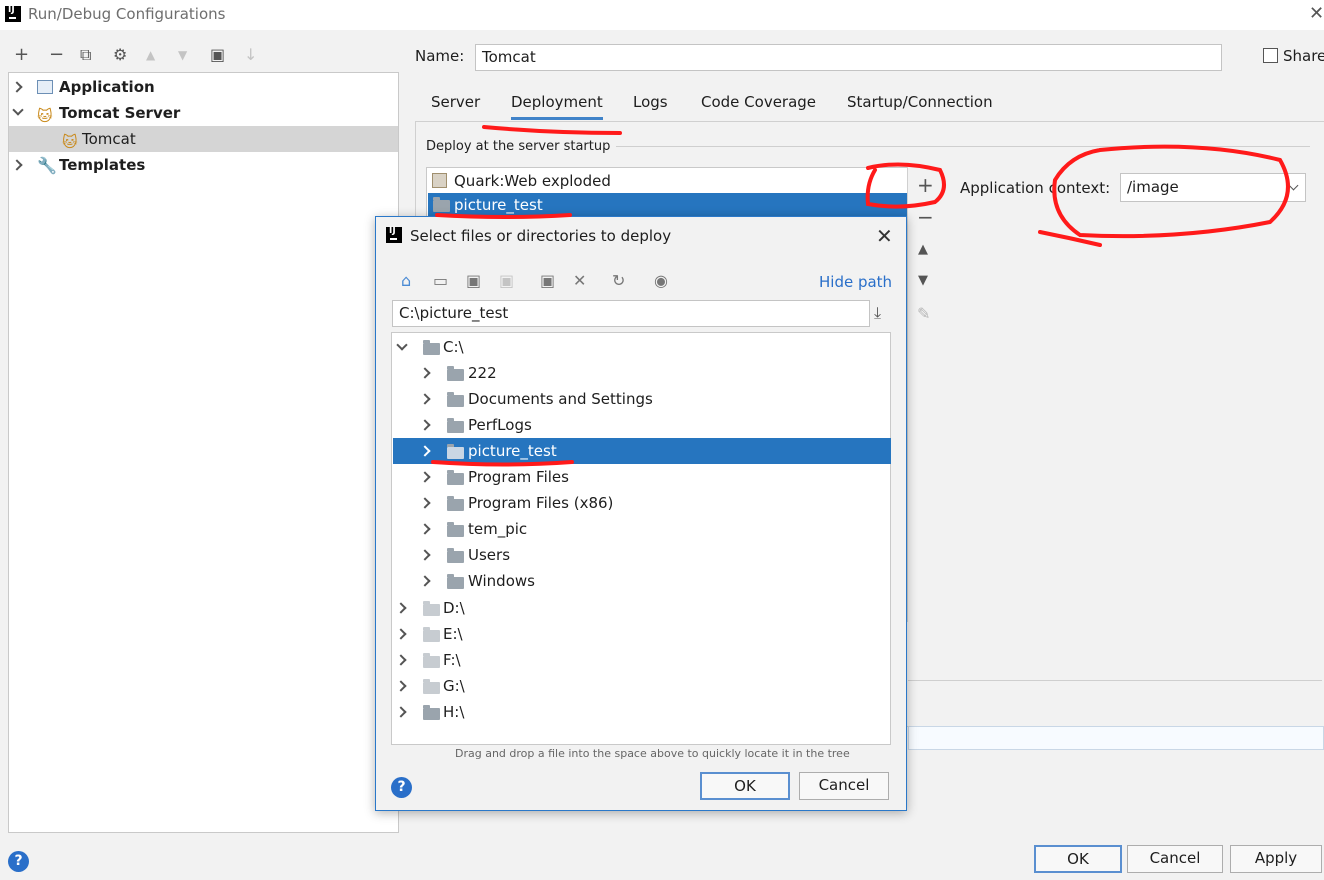 This screenshot has height=880, width=1324. What do you see at coordinates (884, 236) in the screenshot?
I see `close-icon: ✕` at bounding box center [884, 236].